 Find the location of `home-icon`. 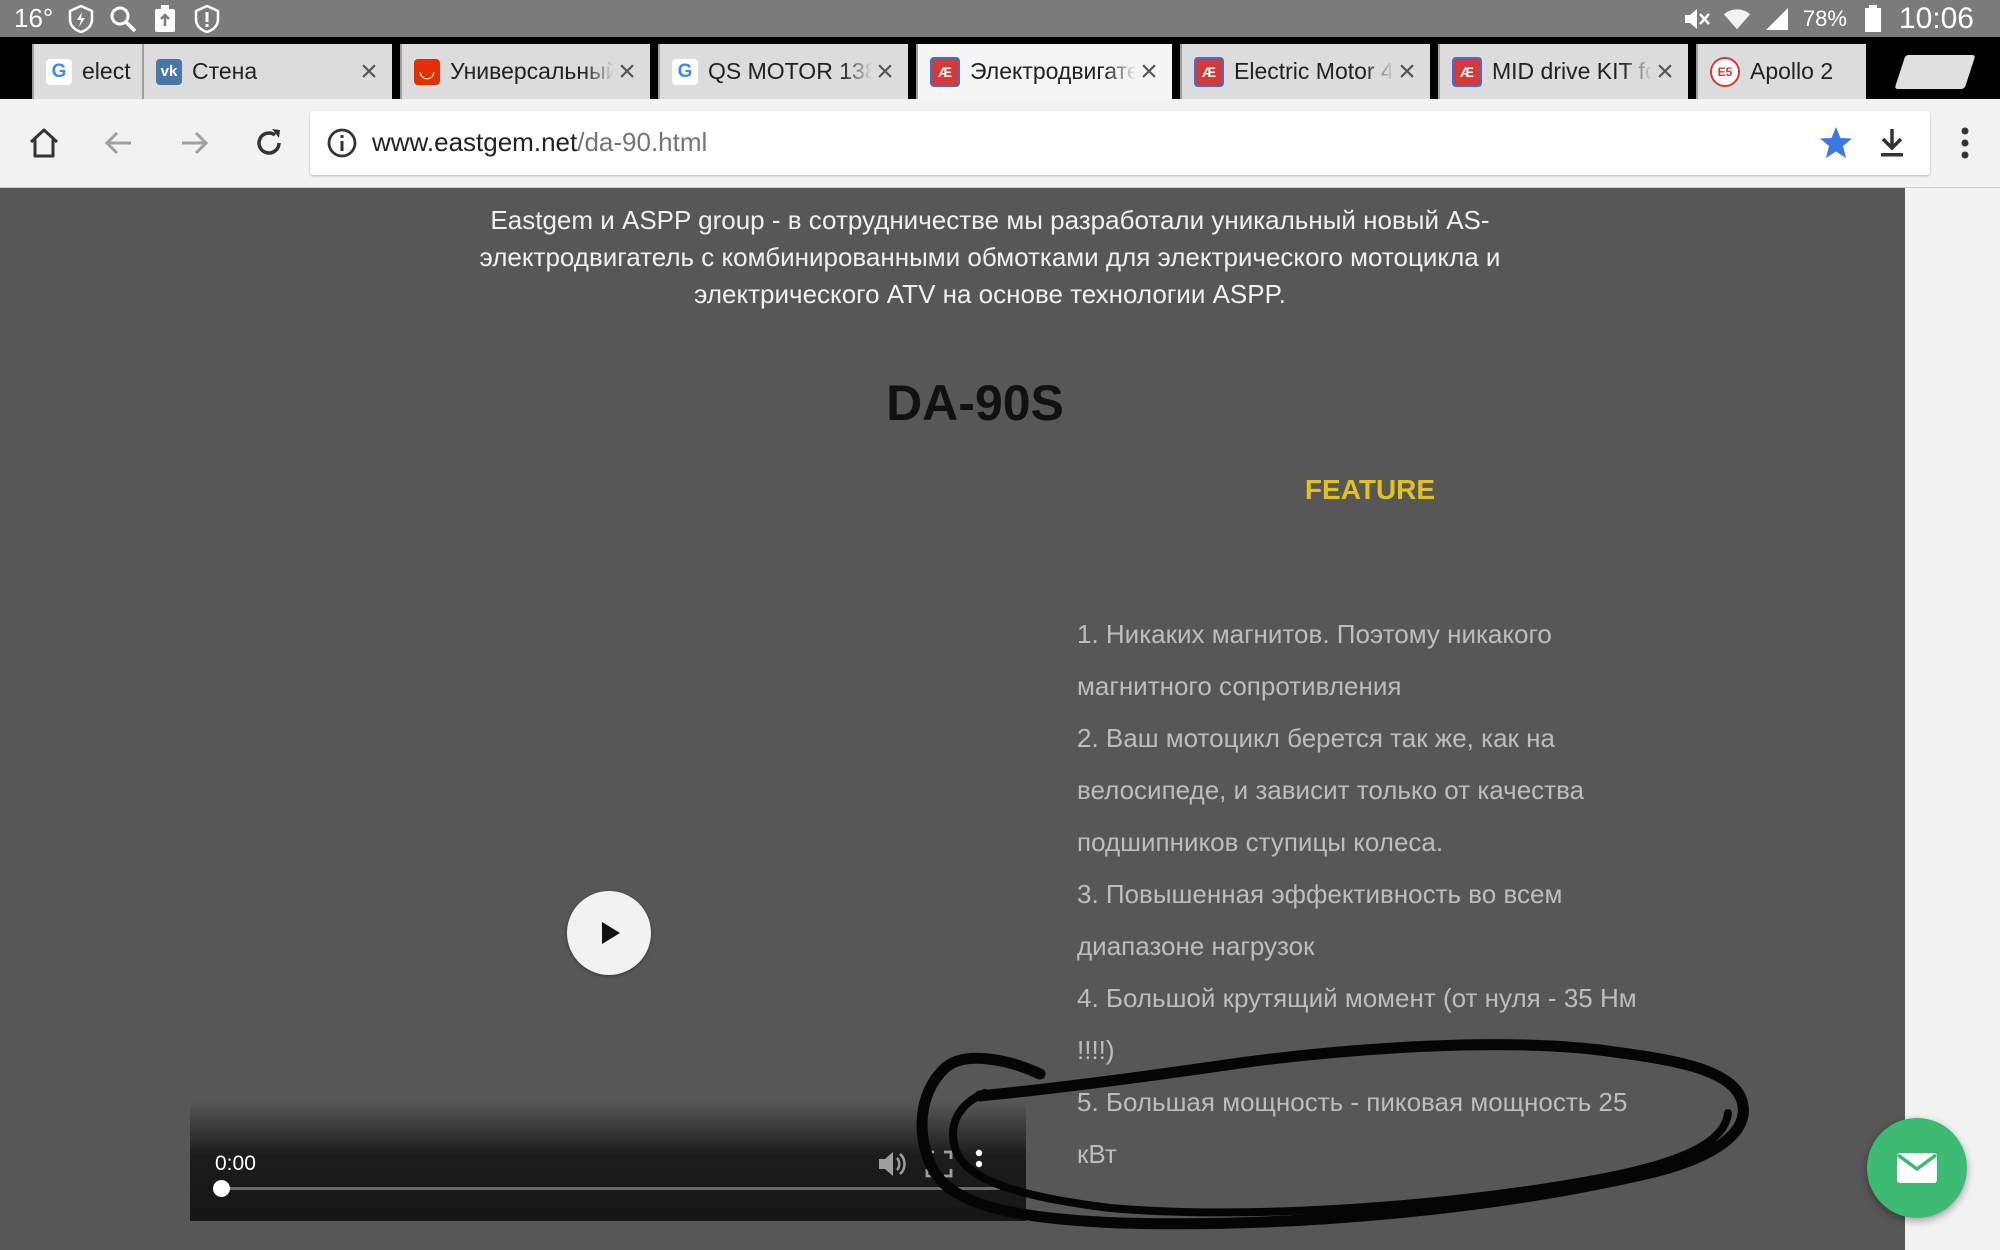

home-icon is located at coordinates (44, 143).